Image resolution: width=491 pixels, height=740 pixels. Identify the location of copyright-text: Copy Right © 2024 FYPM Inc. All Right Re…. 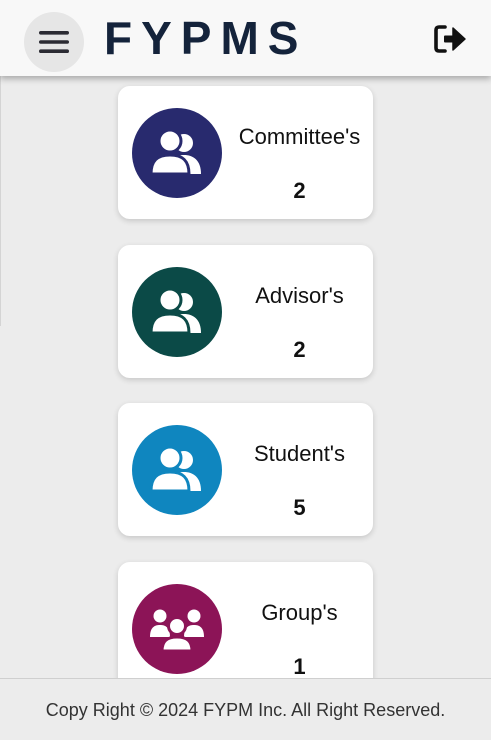
(245, 710).